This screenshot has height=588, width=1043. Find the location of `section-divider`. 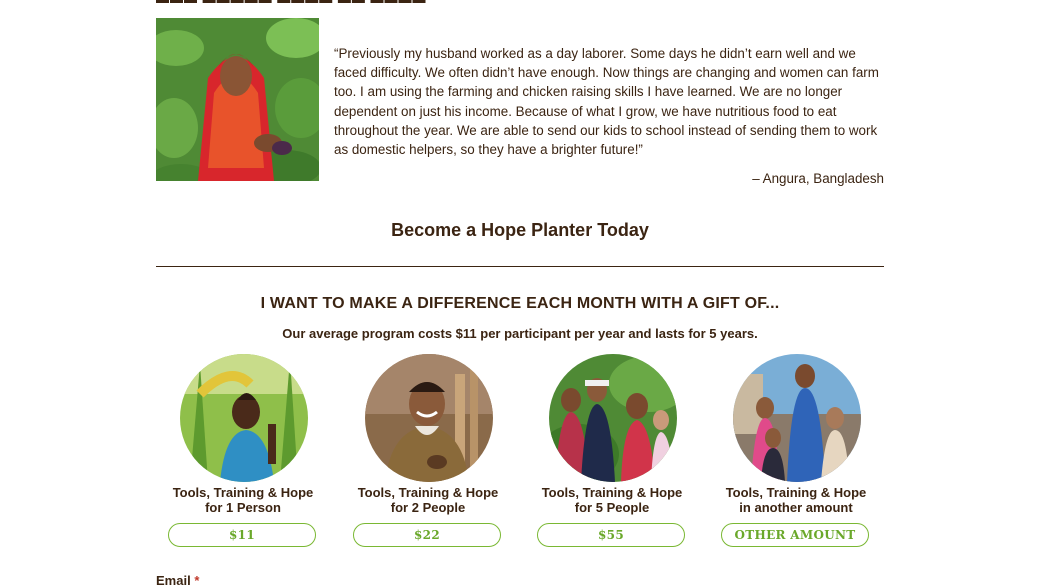

section-divider is located at coordinates (520, 266).